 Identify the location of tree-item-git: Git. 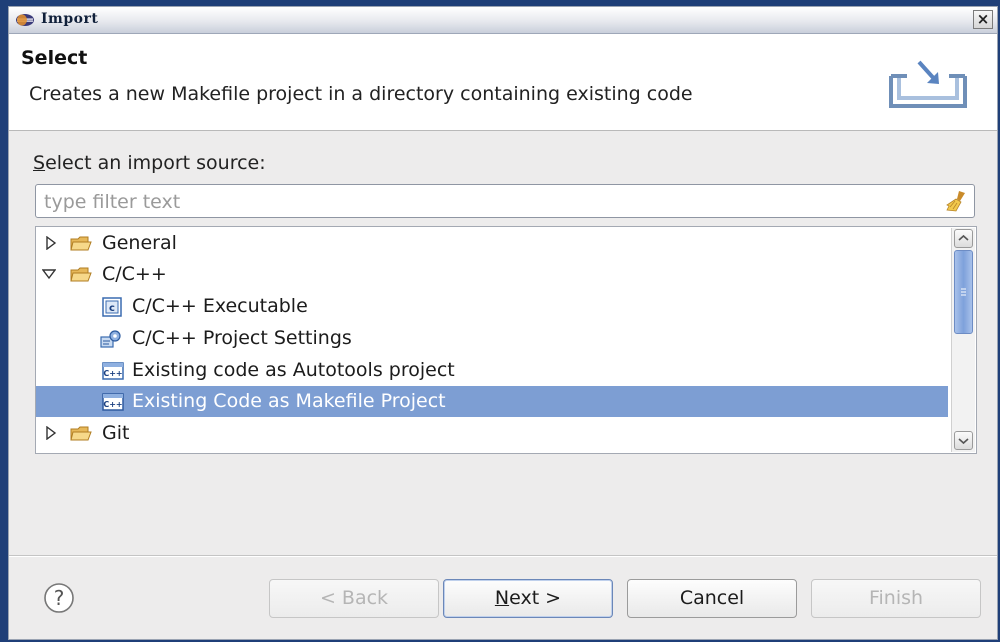
(492, 433).